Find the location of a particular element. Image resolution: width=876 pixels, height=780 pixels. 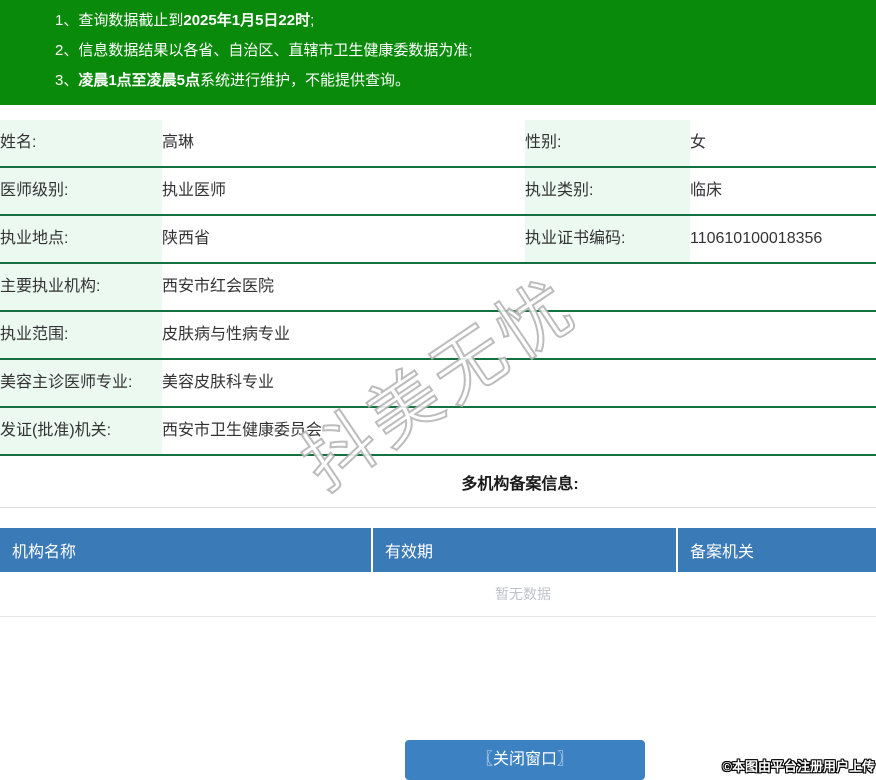

field-value-main-institution: 西安市红会医院 is located at coordinates (519, 287).